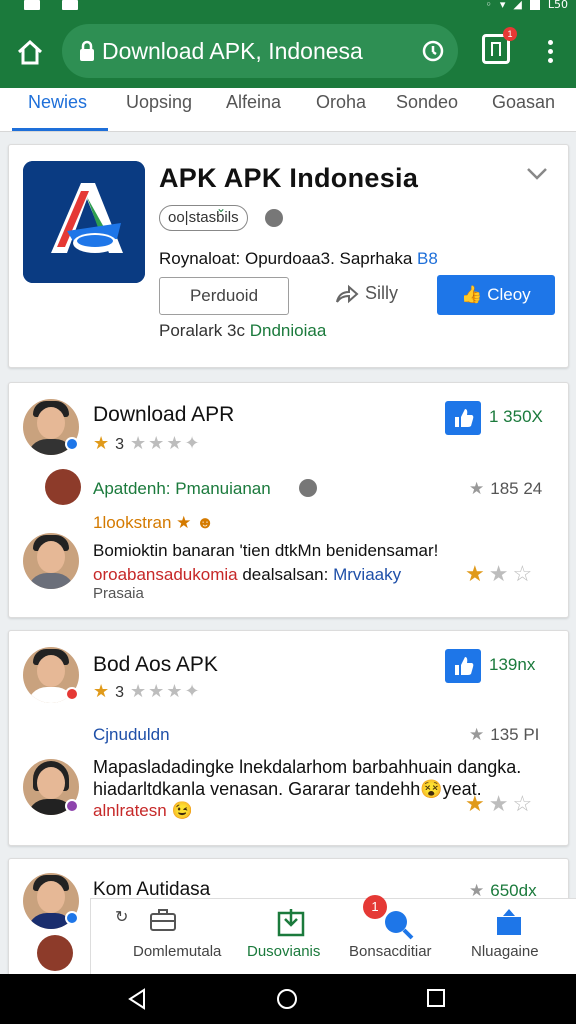 This screenshot has height=1024, width=576. I want to click on app-footer-value: Dndnioiaa, so click(288, 330).